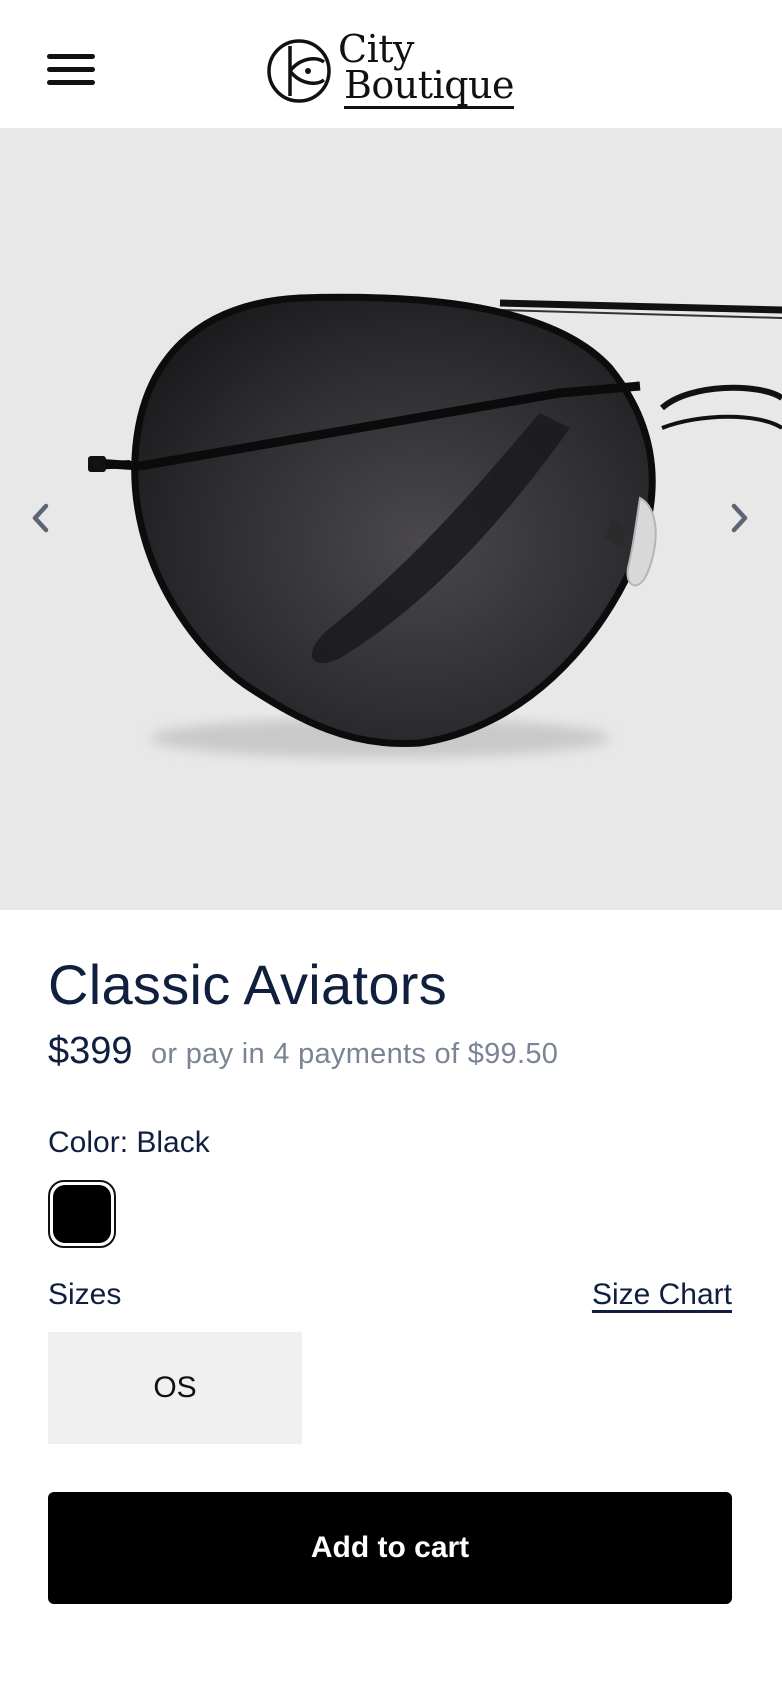  What do you see at coordinates (429, 86) in the screenshot?
I see `logo-line-boutique: Boutique` at bounding box center [429, 86].